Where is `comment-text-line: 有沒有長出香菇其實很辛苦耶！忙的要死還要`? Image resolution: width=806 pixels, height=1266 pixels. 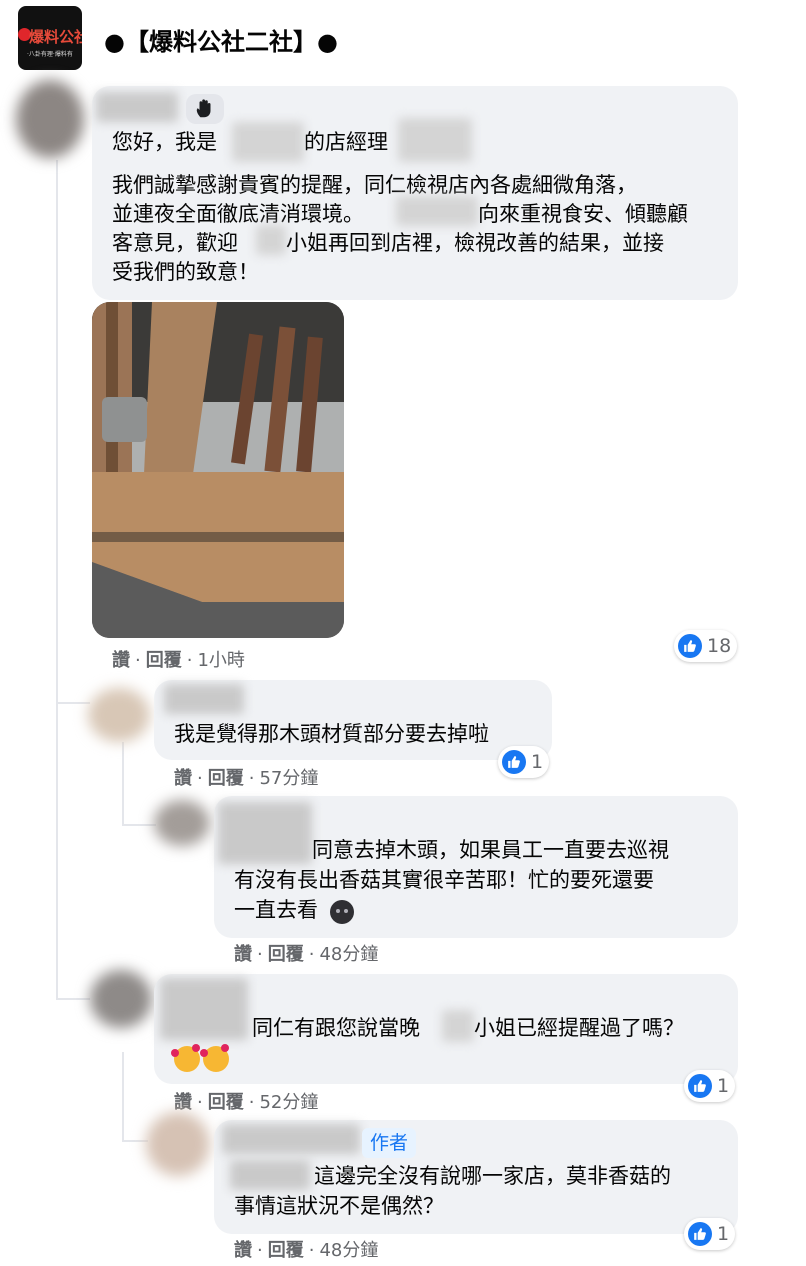 comment-text-line: 有沒有長出香菇其實很辛苦耶！忙的要死還要 is located at coordinates (444, 880).